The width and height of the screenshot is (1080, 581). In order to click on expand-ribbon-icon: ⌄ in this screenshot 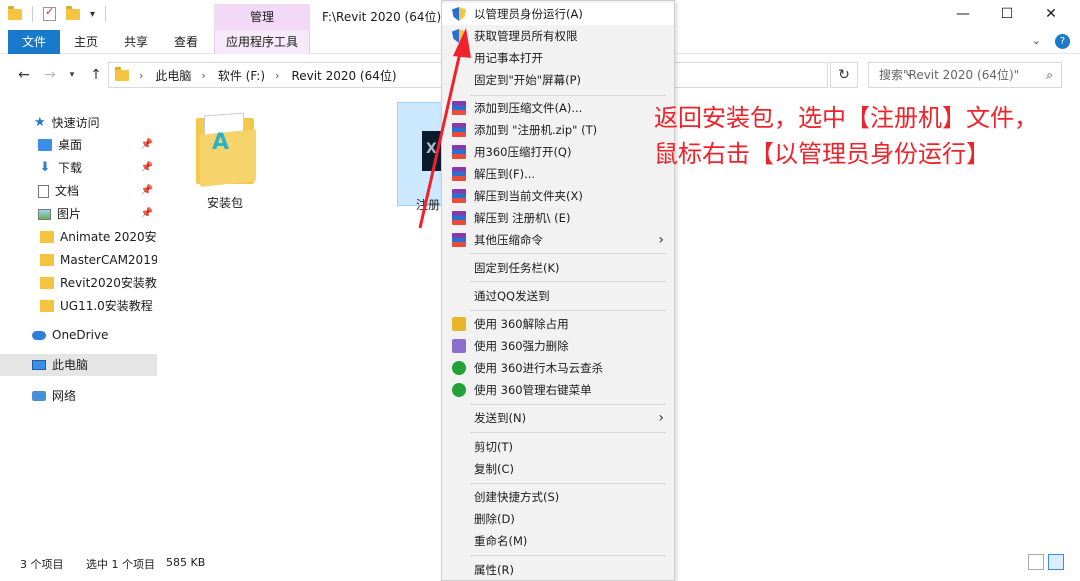, I will do `click(1036, 41)`.